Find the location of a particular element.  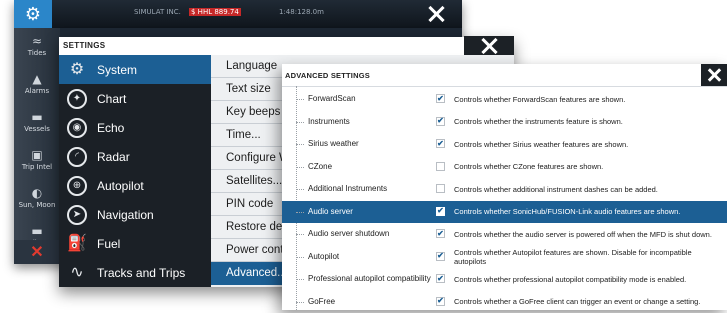

settings-category-label: Chart is located at coordinates (111, 99).